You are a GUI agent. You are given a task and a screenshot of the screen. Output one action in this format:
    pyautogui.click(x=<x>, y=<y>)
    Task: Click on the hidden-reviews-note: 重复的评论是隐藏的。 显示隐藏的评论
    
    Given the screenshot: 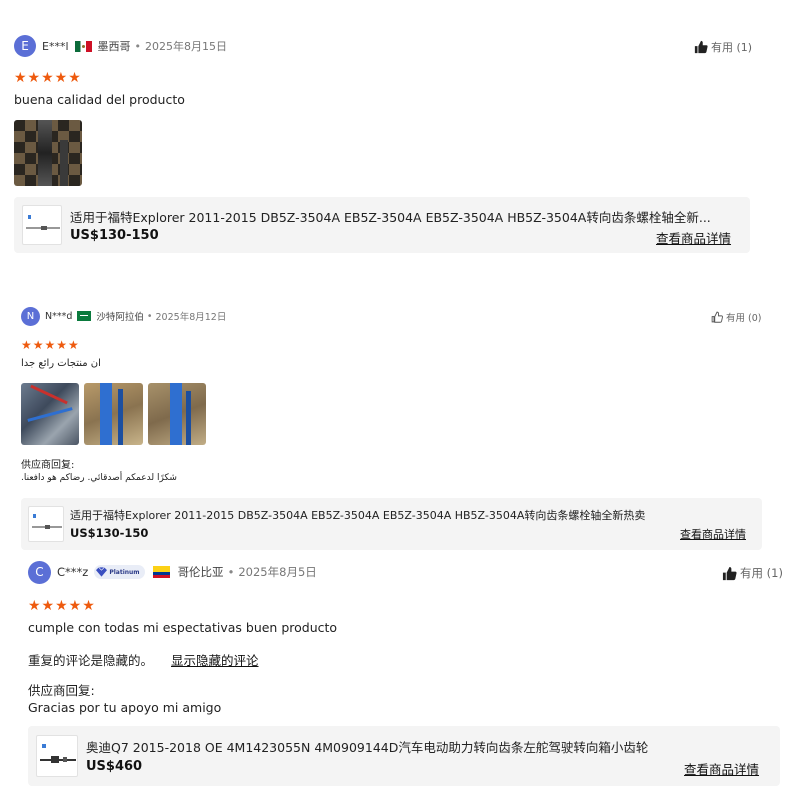 What is the action you would take?
    pyautogui.click(x=143, y=659)
    